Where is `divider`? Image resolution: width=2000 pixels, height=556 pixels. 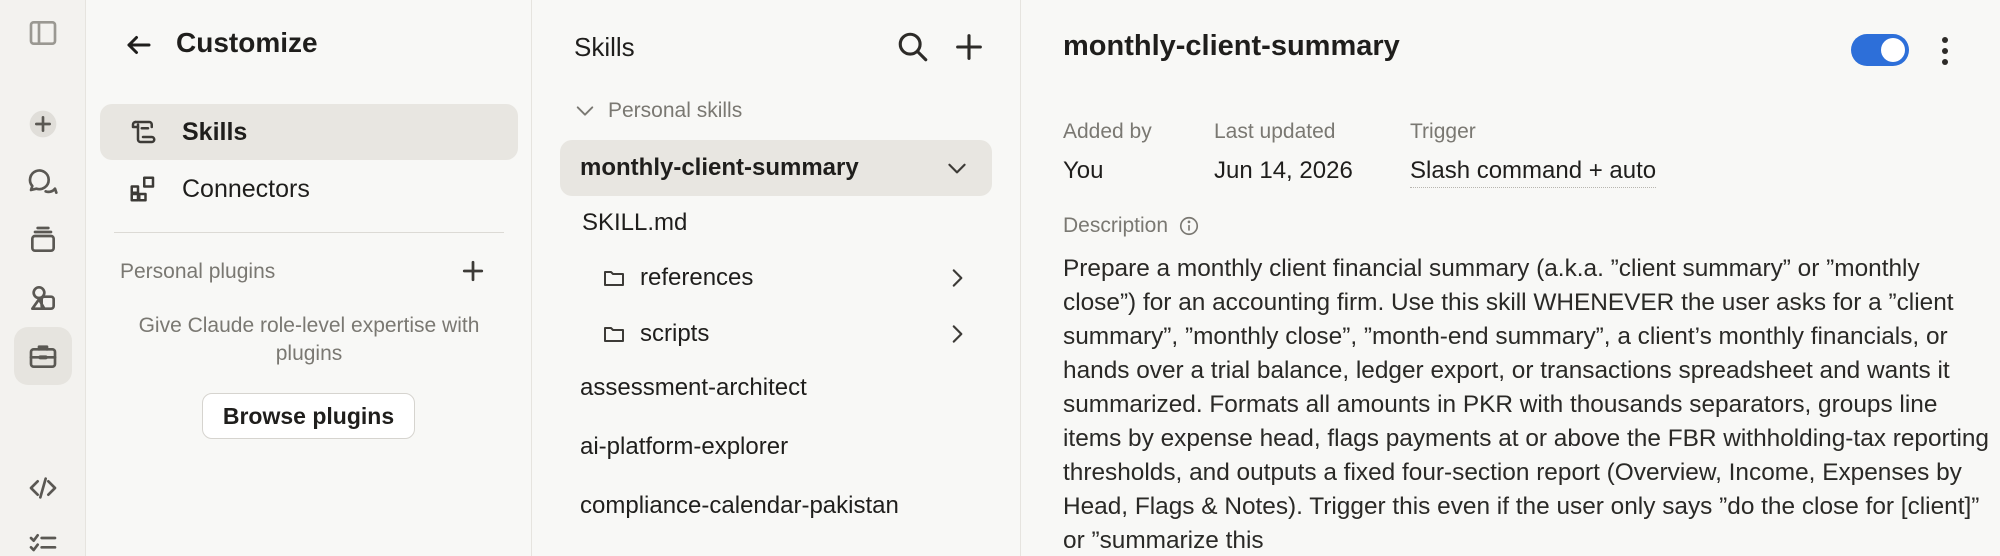
divider is located at coordinates (309, 232).